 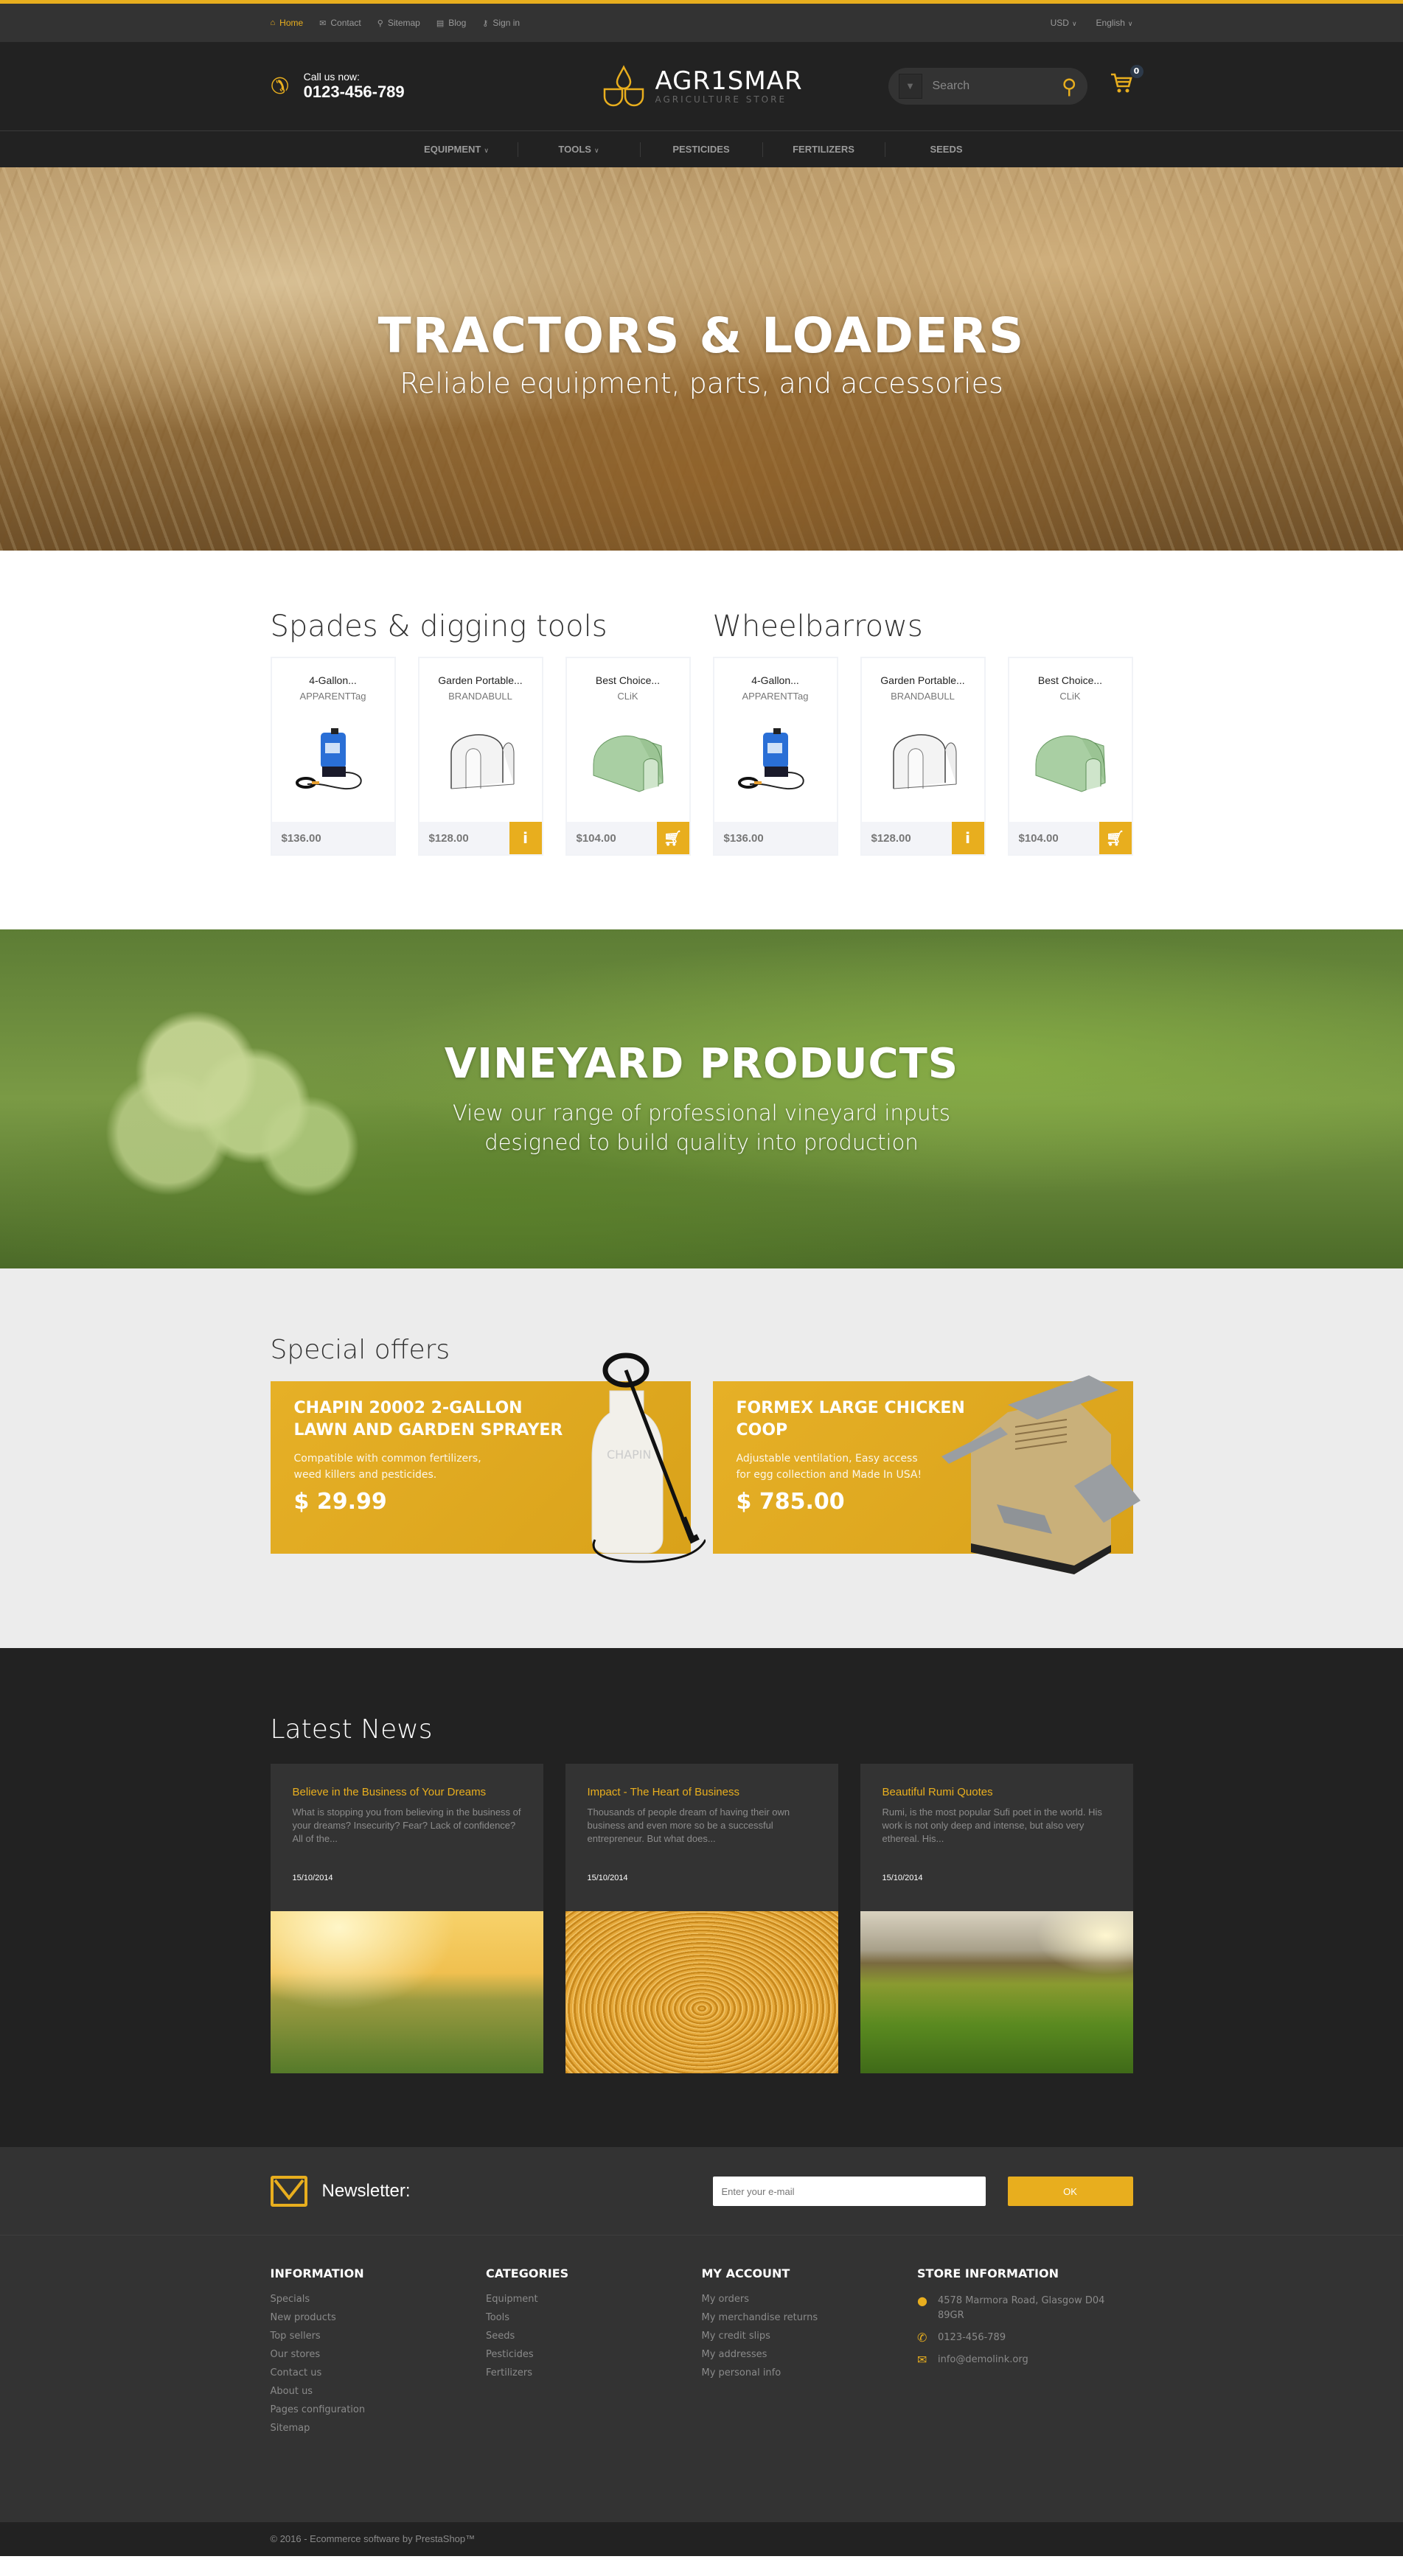 I want to click on footer-link: Sitemap, so click(x=379, y=2432).